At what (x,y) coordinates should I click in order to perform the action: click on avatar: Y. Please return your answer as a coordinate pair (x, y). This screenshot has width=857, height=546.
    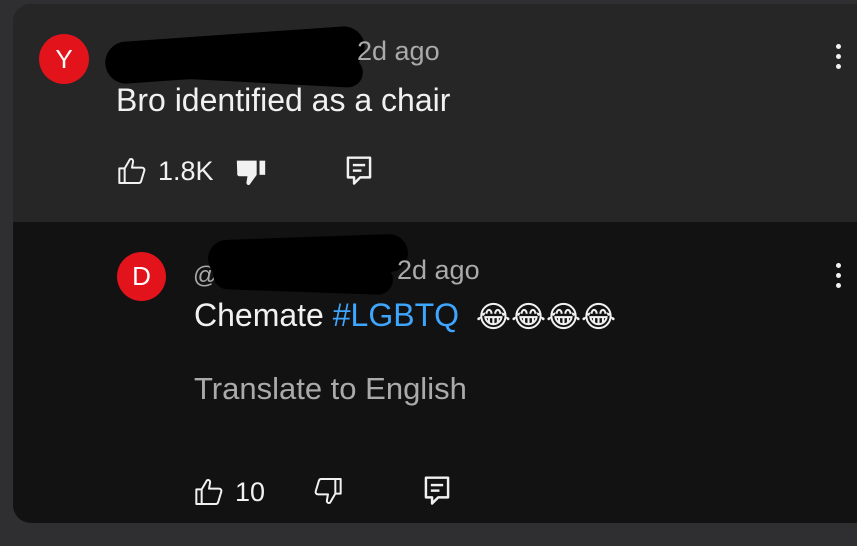
    Looking at the image, I should click on (64, 59).